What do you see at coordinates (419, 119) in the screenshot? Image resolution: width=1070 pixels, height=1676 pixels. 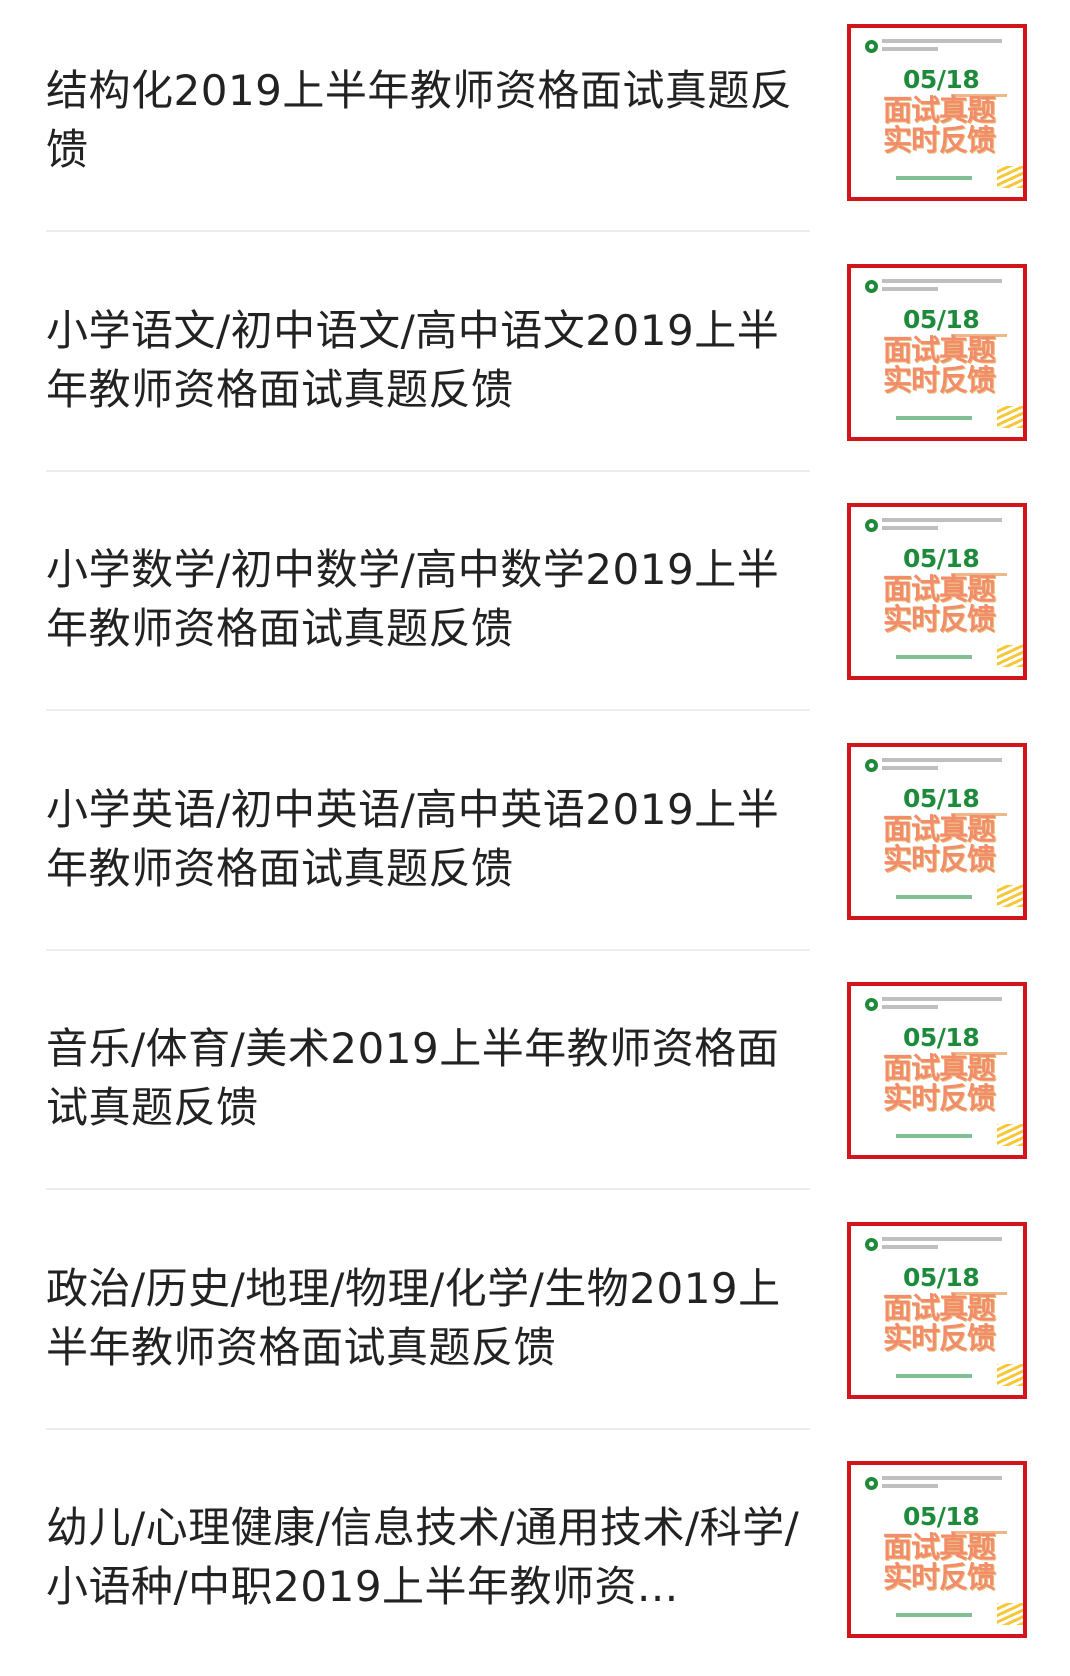 I see `article-title: 结构化2019上半年教师资格面试真题反馈` at bounding box center [419, 119].